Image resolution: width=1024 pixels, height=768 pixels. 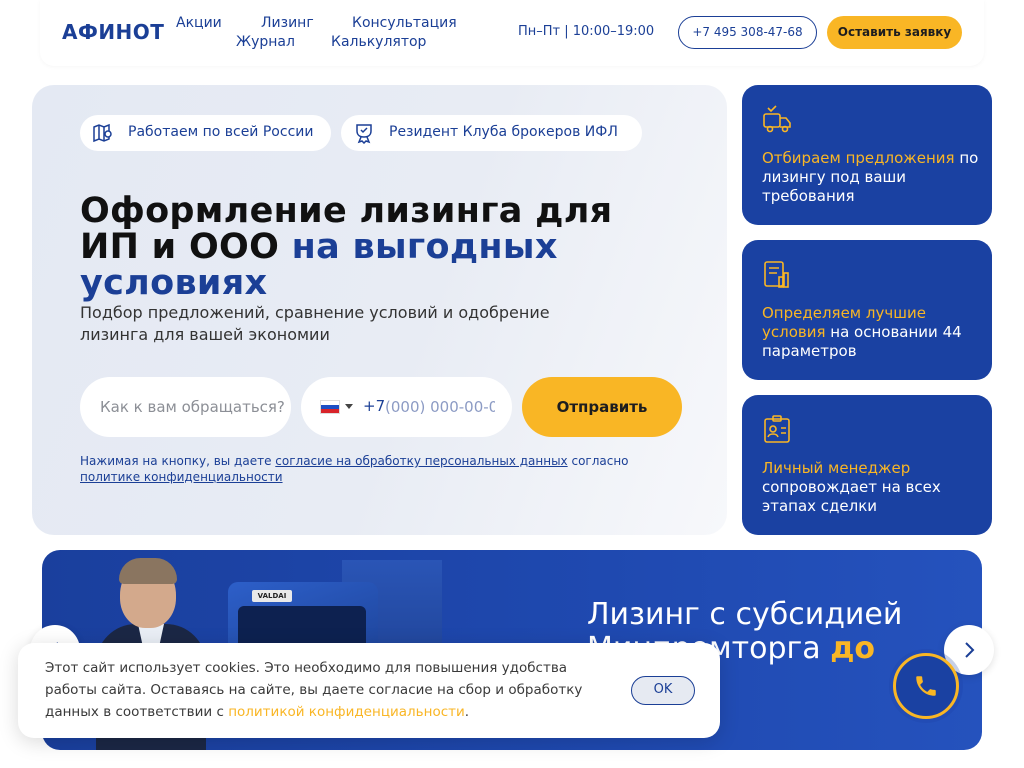 I want to click on banner-title-accent: до, so click(x=853, y=648).